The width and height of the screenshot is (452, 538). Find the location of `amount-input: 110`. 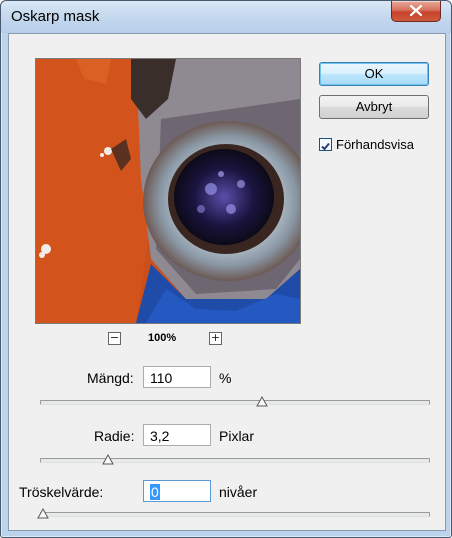

amount-input: 110 is located at coordinates (177, 377).